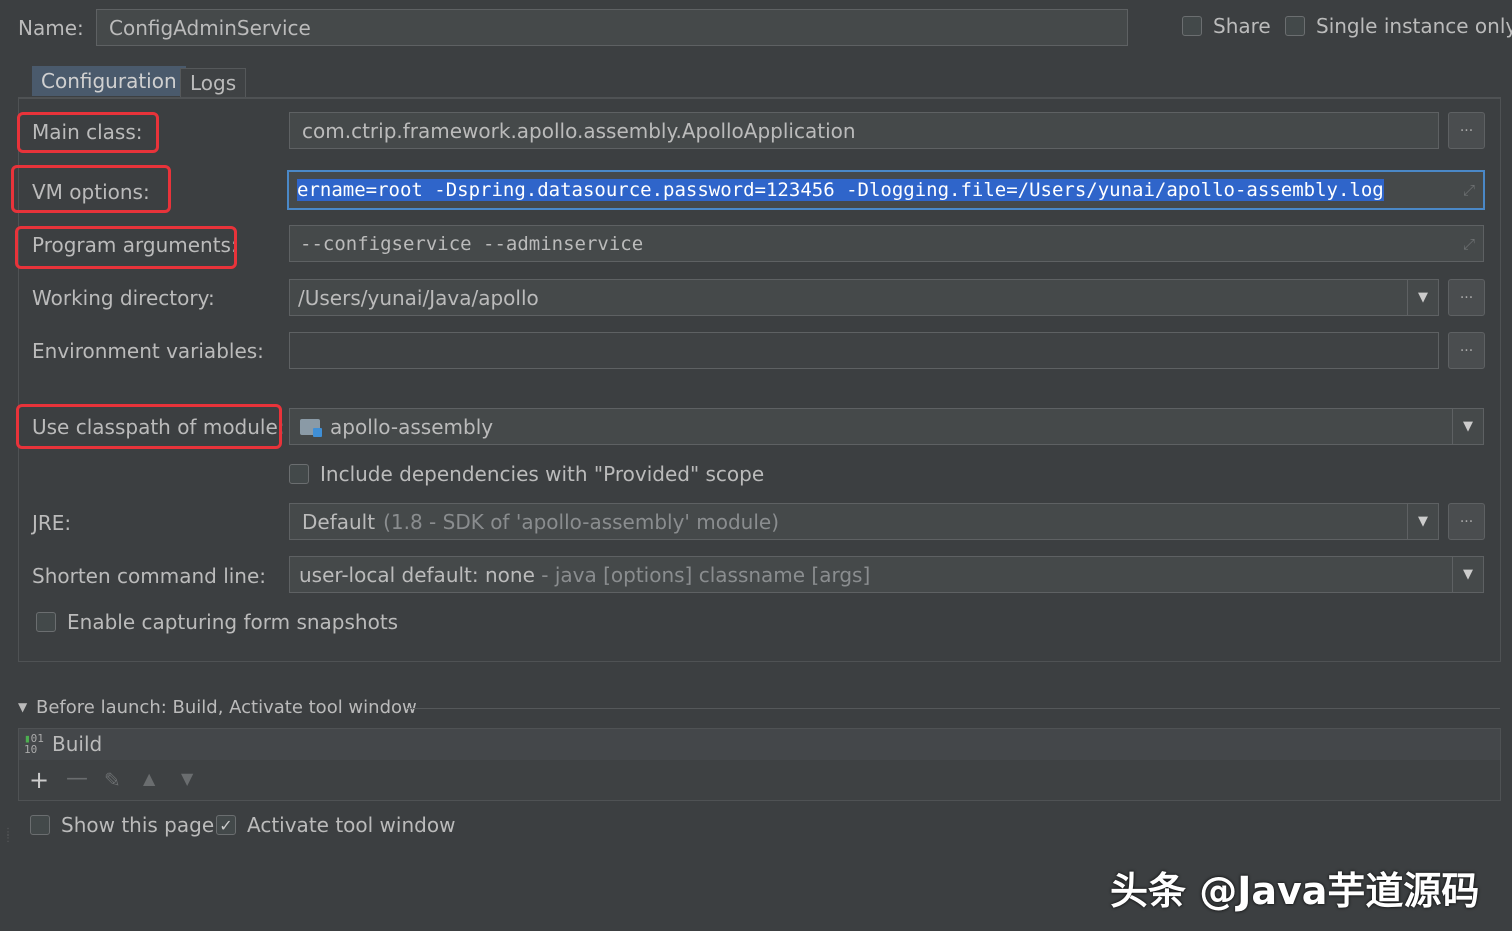  Describe the element at coordinates (581, 521) in the screenshot. I see `jre-hint: (1.8 - SDK of 'apollo-assembly' module)` at that location.